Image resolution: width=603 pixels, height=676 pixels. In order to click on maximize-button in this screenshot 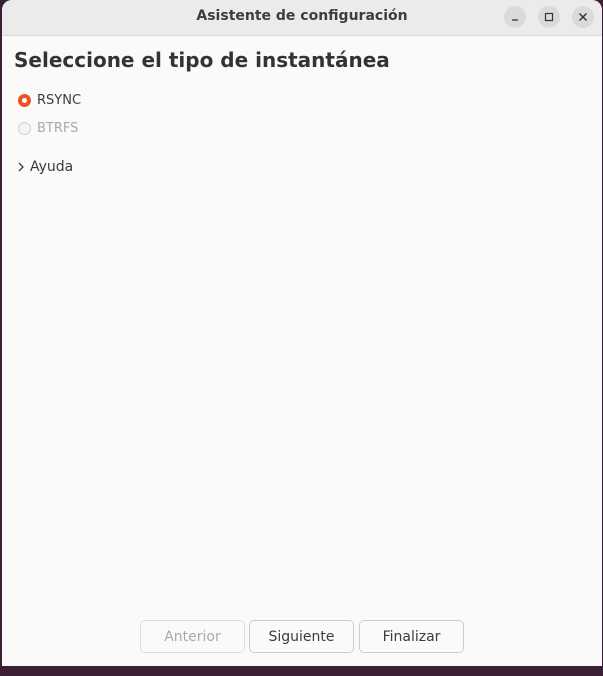, I will do `click(549, 17)`.